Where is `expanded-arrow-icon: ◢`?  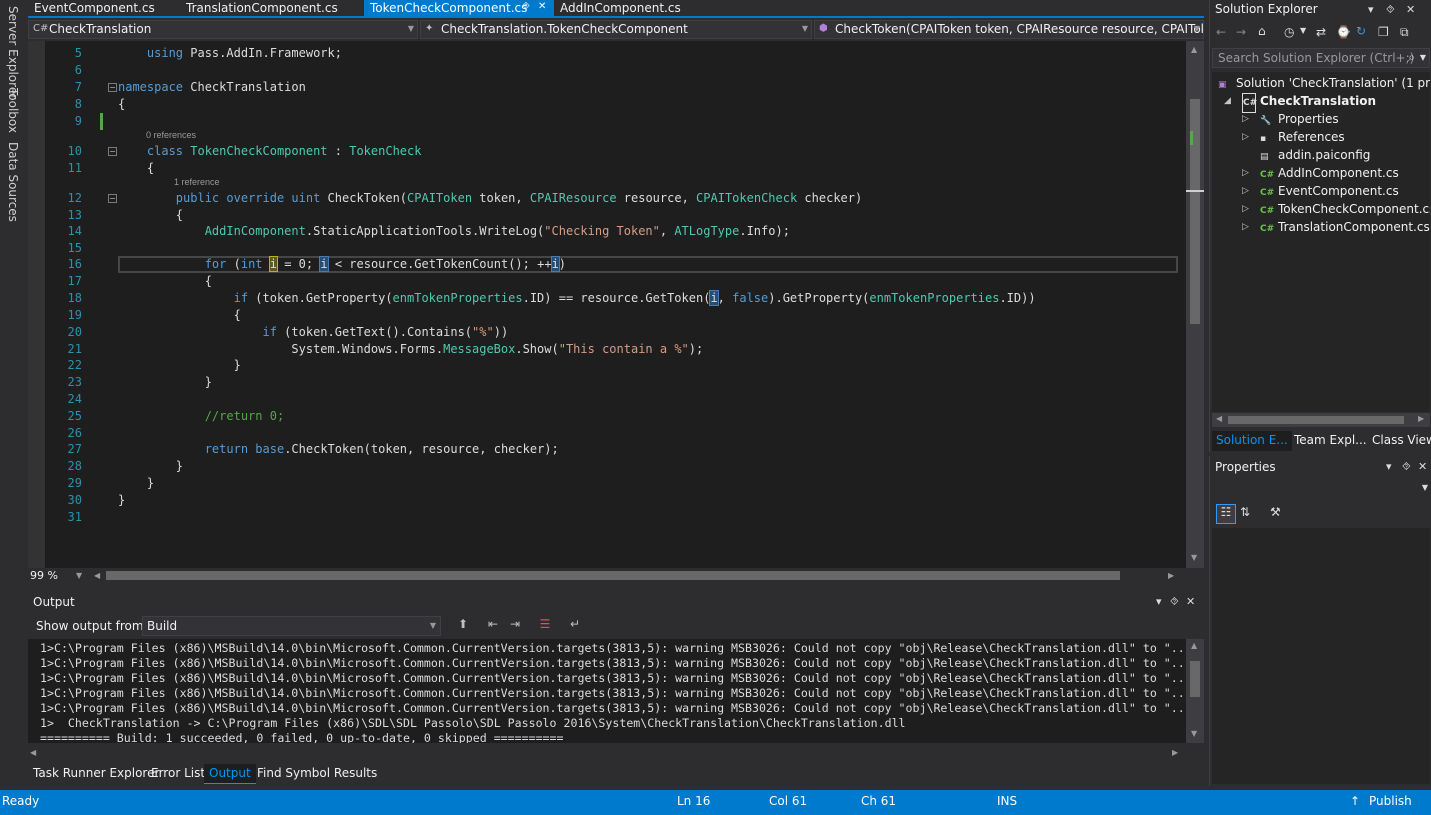
expanded-arrow-icon: ◢ is located at coordinates (1227, 101).